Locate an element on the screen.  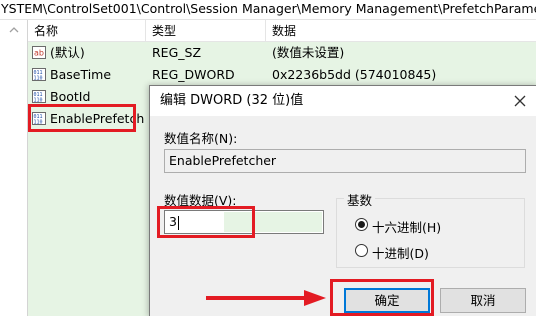
dialog-title: 编辑 DWORD (32 位)值 is located at coordinates (232, 100).